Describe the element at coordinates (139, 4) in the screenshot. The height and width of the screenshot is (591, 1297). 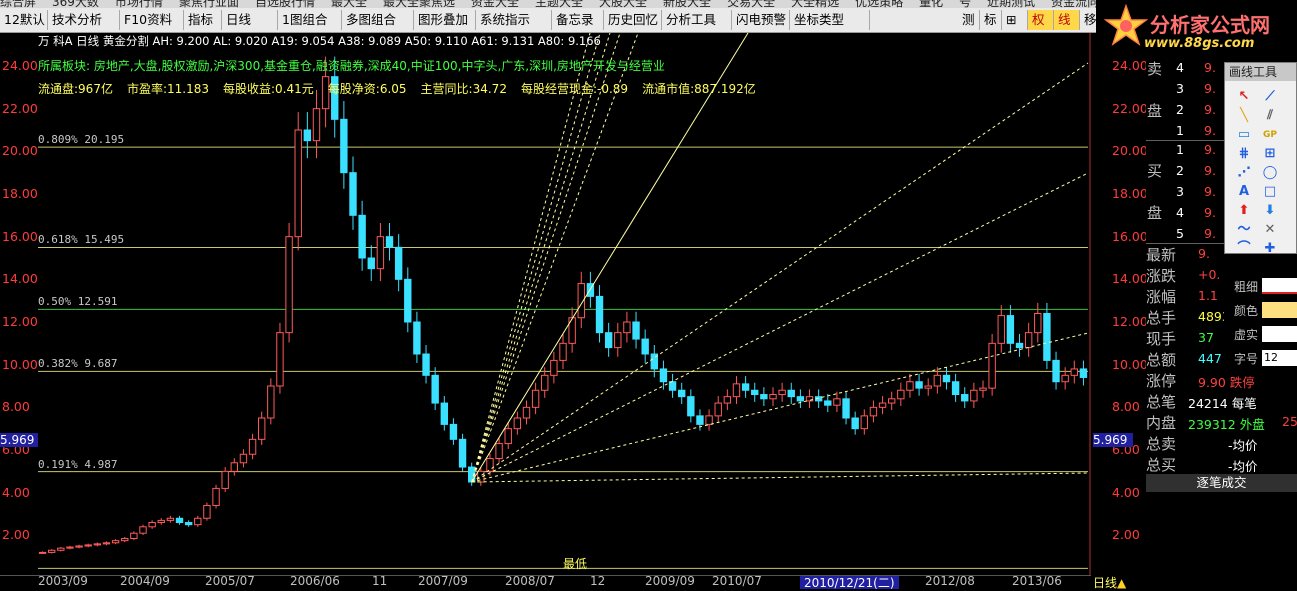
I see `top-nav-item: 市场行情` at that location.